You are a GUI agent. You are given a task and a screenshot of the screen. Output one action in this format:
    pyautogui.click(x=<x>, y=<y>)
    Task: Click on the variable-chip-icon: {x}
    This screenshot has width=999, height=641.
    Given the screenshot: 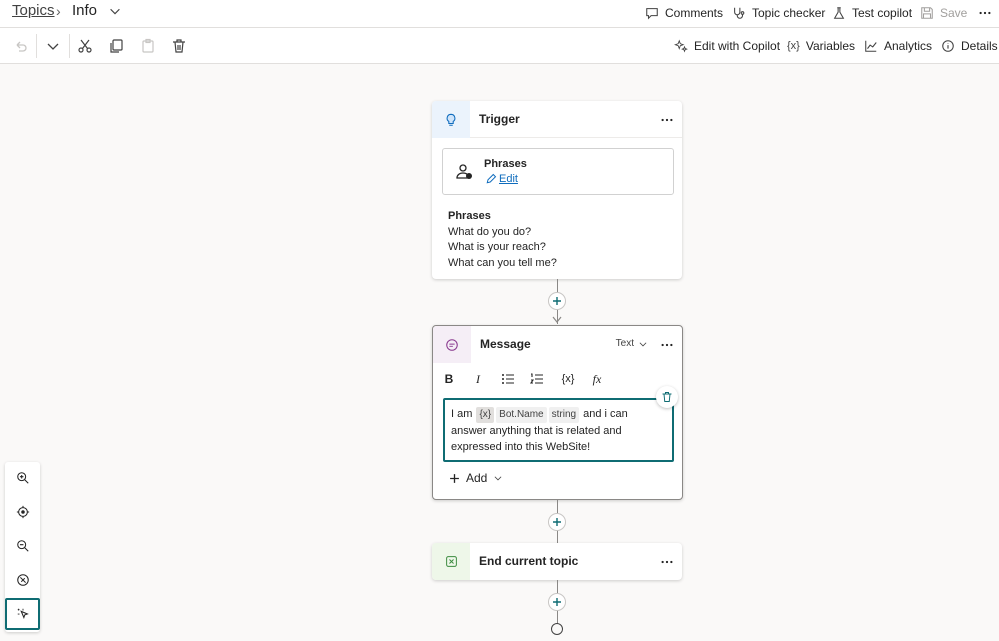 What is the action you would take?
    pyautogui.click(x=485, y=415)
    